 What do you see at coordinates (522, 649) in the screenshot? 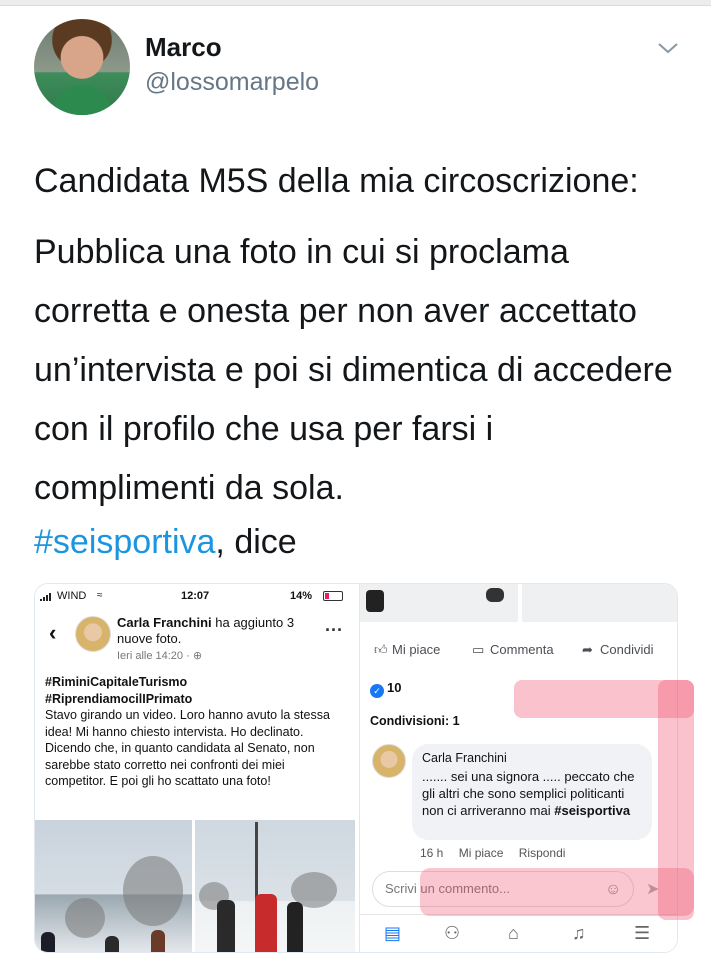
I see `comment-button-label: Commenta` at bounding box center [522, 649].